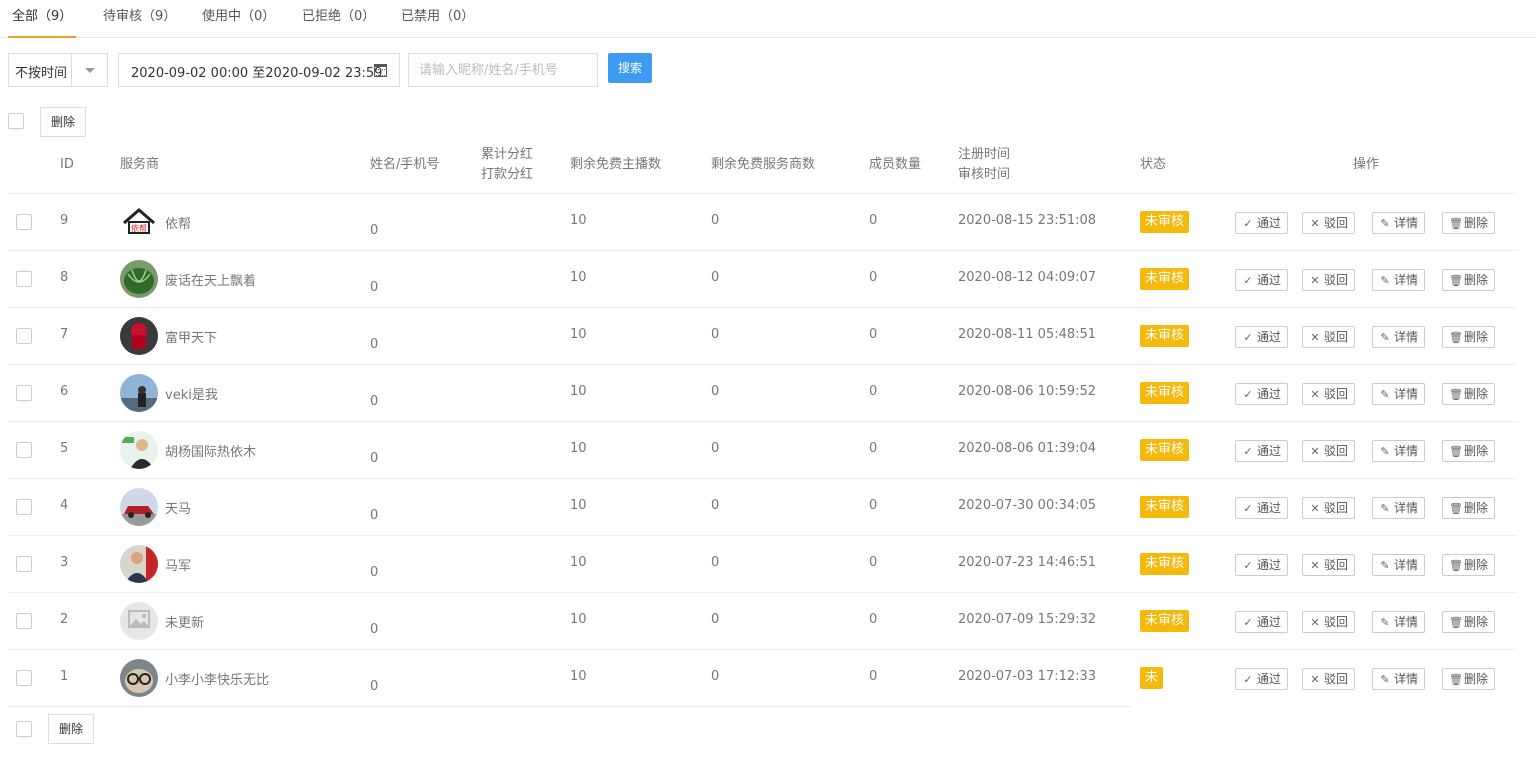 Image resolution: width=1536 pixels, height=763 pixels. What do you see at coordinates (259, 70) in the screenshot?
I see `date-range-picker: 2020-09-02 00:00 至2020-09-02 23:59` at bounding box center [259, 70].